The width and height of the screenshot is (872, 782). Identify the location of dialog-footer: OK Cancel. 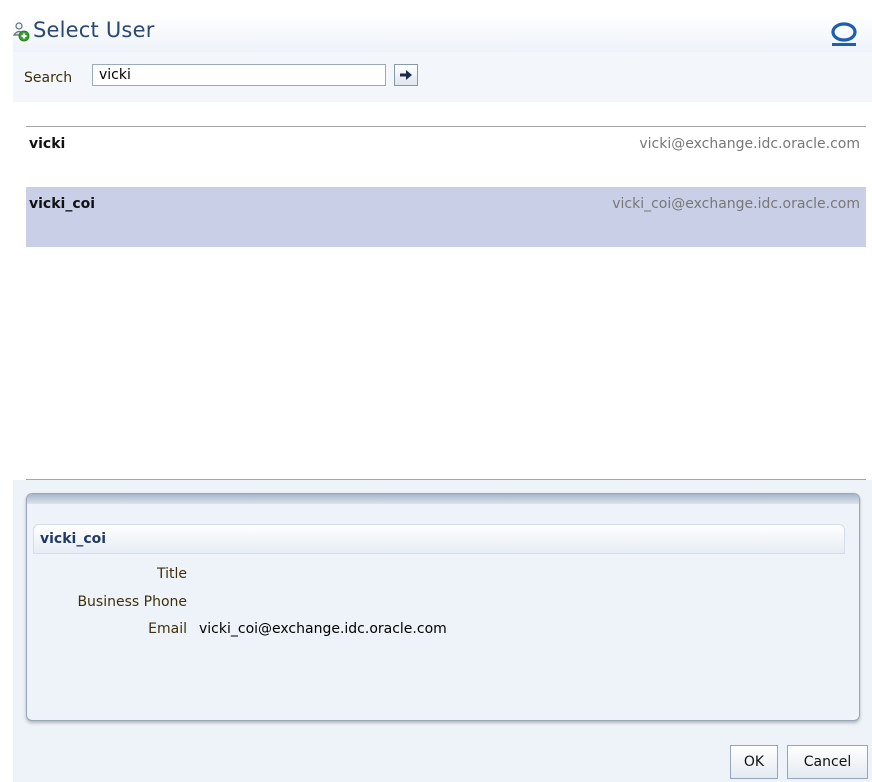
(442, 762).